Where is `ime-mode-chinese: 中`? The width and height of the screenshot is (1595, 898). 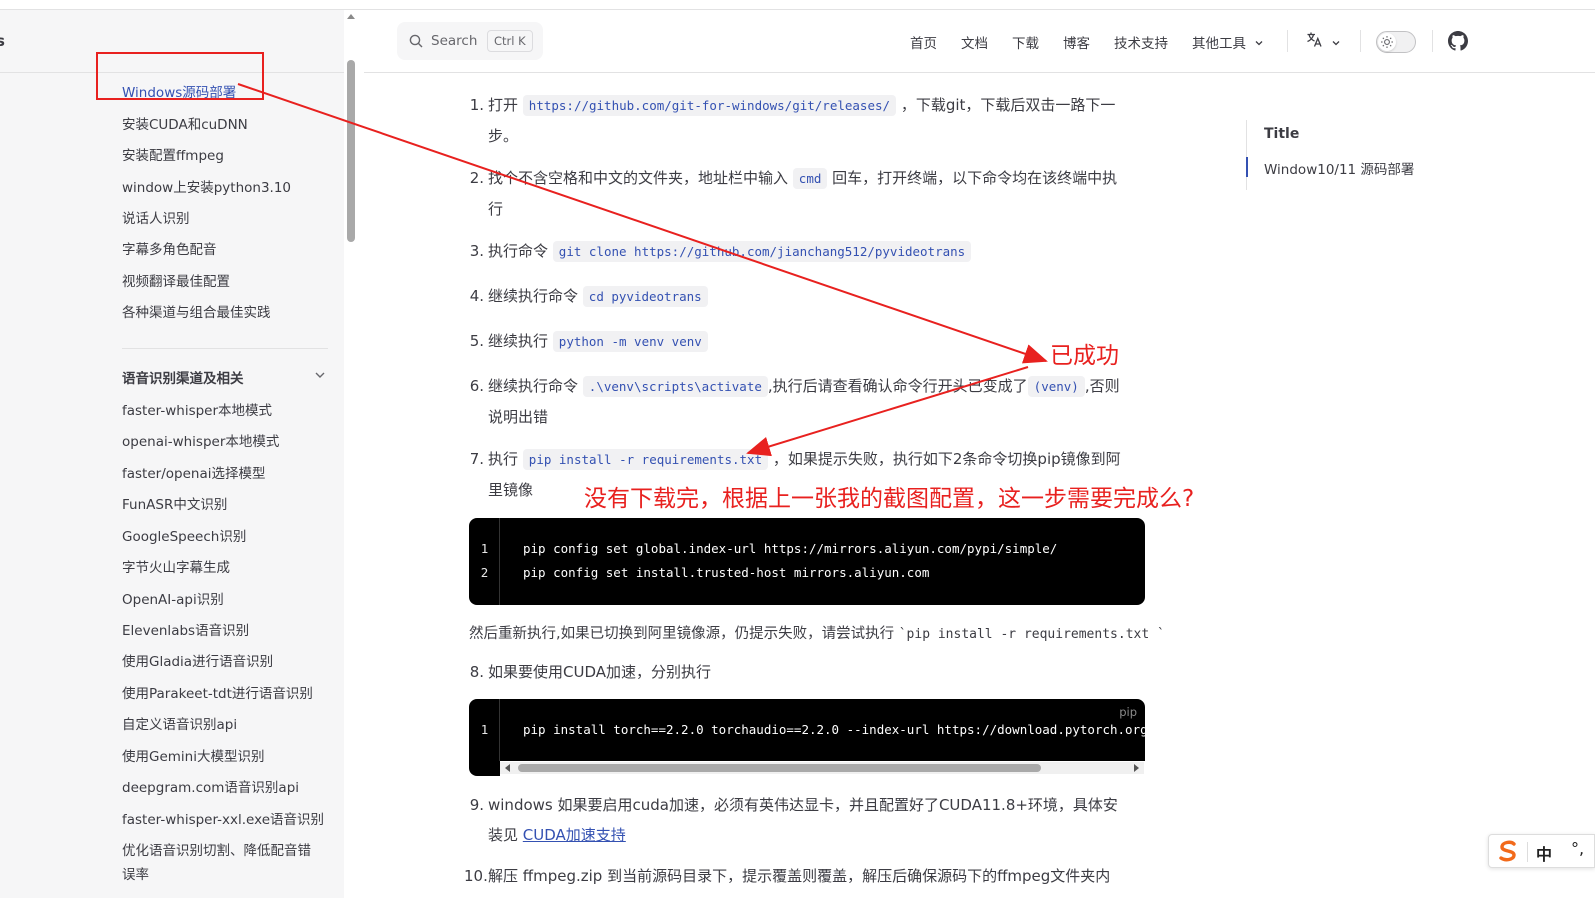
ime-mode-chinese: 中 is located at coordinates (1544, 853).